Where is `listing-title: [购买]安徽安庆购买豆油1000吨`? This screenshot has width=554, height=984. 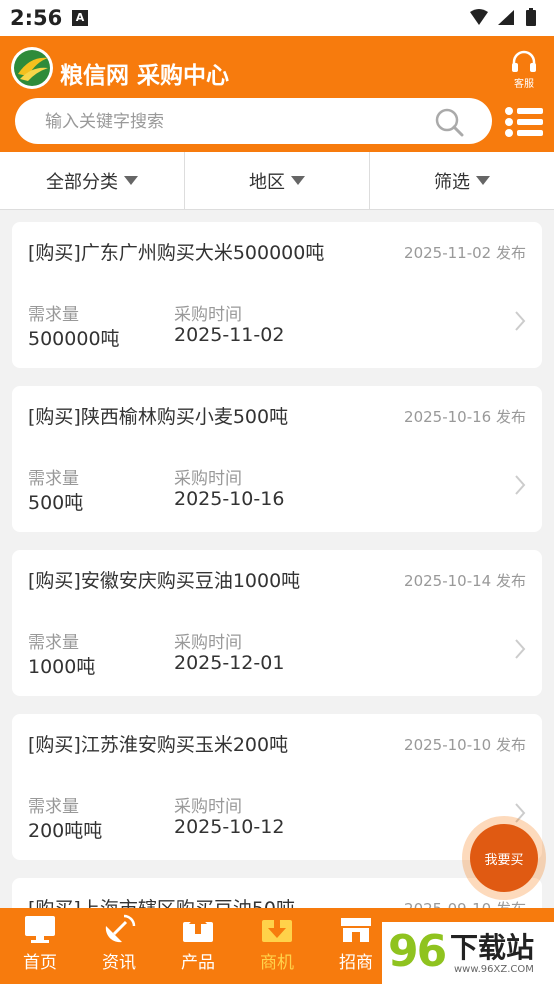
listing-title: [购买]安徽安庆购买豆油1000吨 is located at coordinates (164, 581).